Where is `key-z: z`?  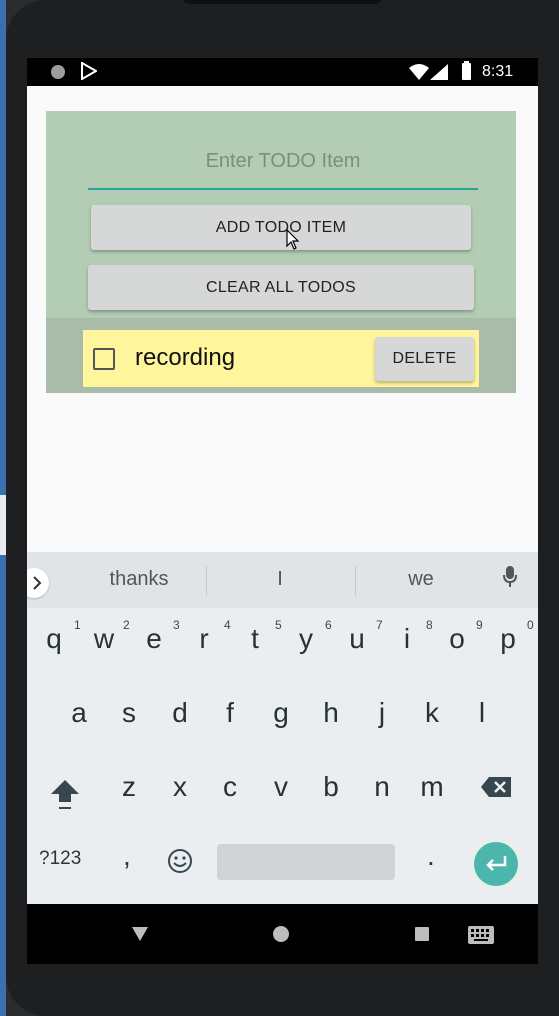
key-z: z is located at coordinates (129, 787).